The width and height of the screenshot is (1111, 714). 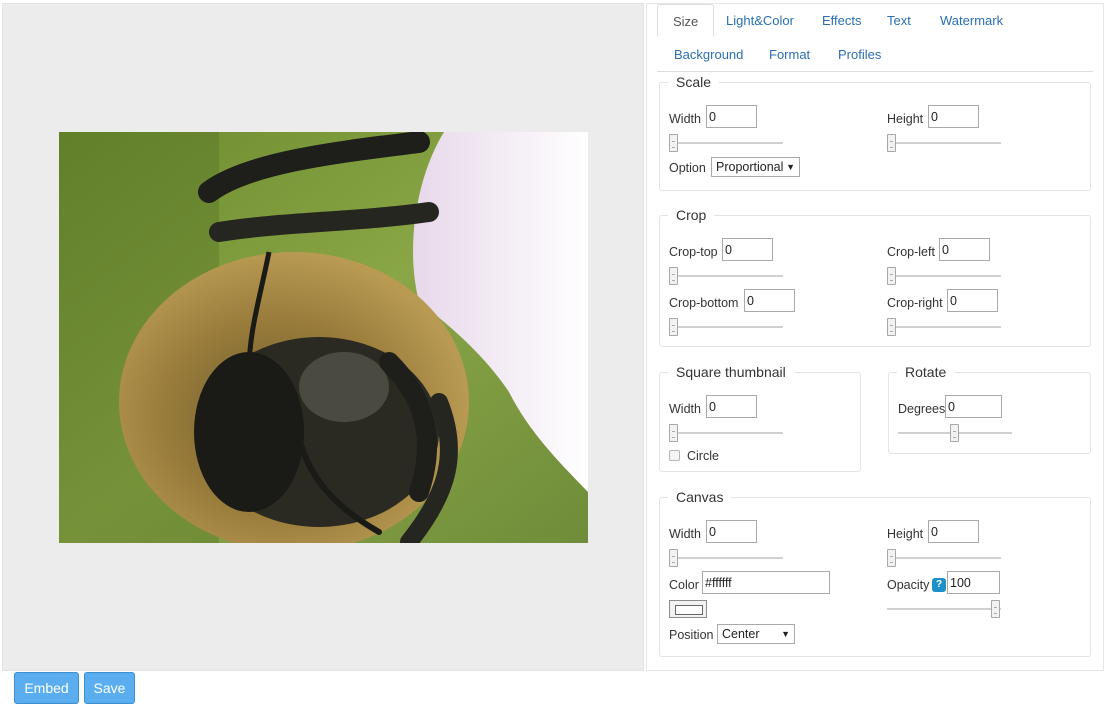 What do you see at coordinates (789, 54) in the screenshot?
I see `tab-format: Format` at bounding box center [789, 54].